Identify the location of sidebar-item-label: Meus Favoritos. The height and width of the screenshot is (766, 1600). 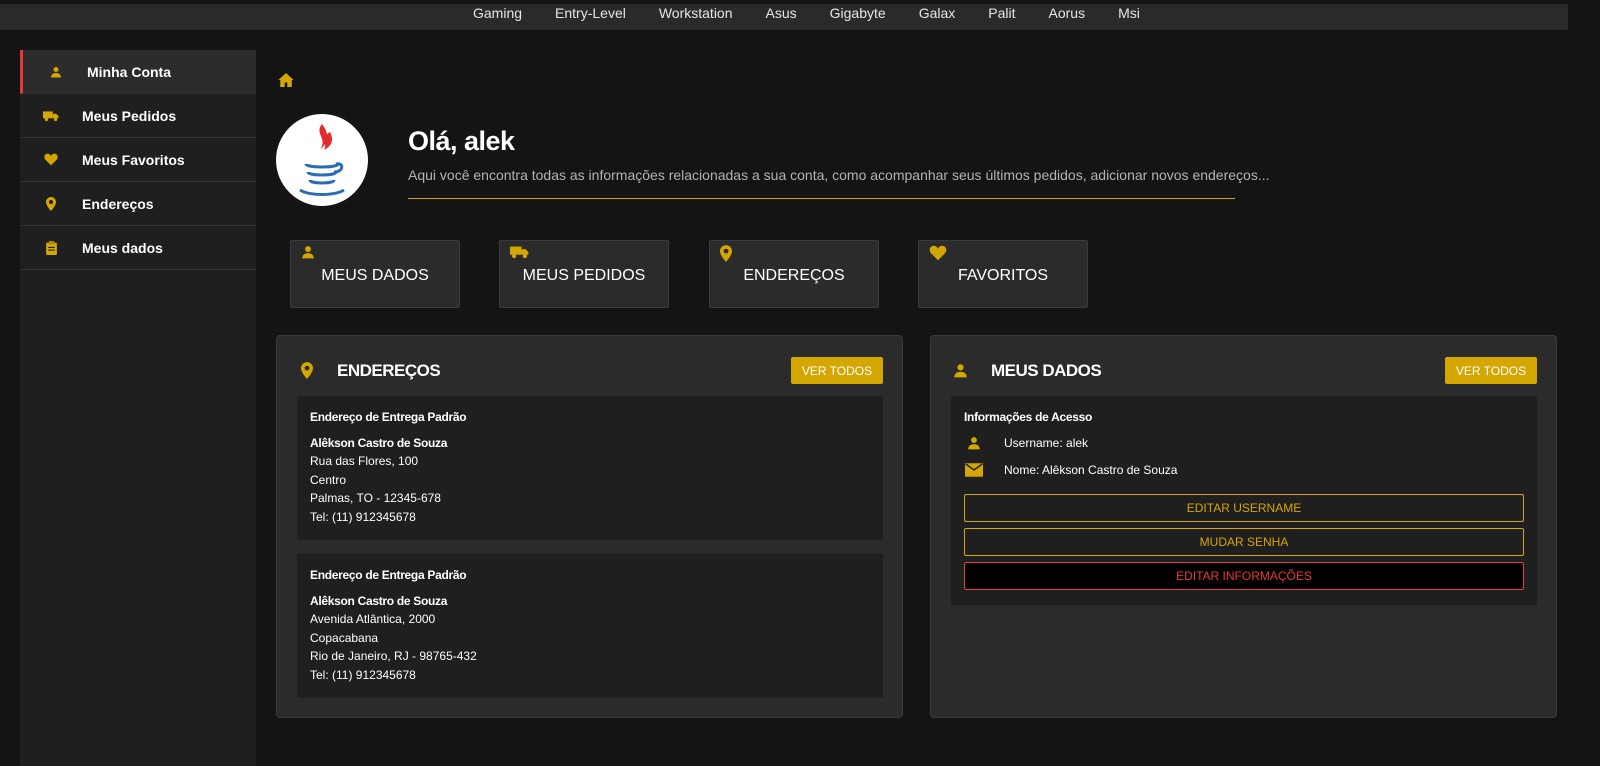
(133, 159).